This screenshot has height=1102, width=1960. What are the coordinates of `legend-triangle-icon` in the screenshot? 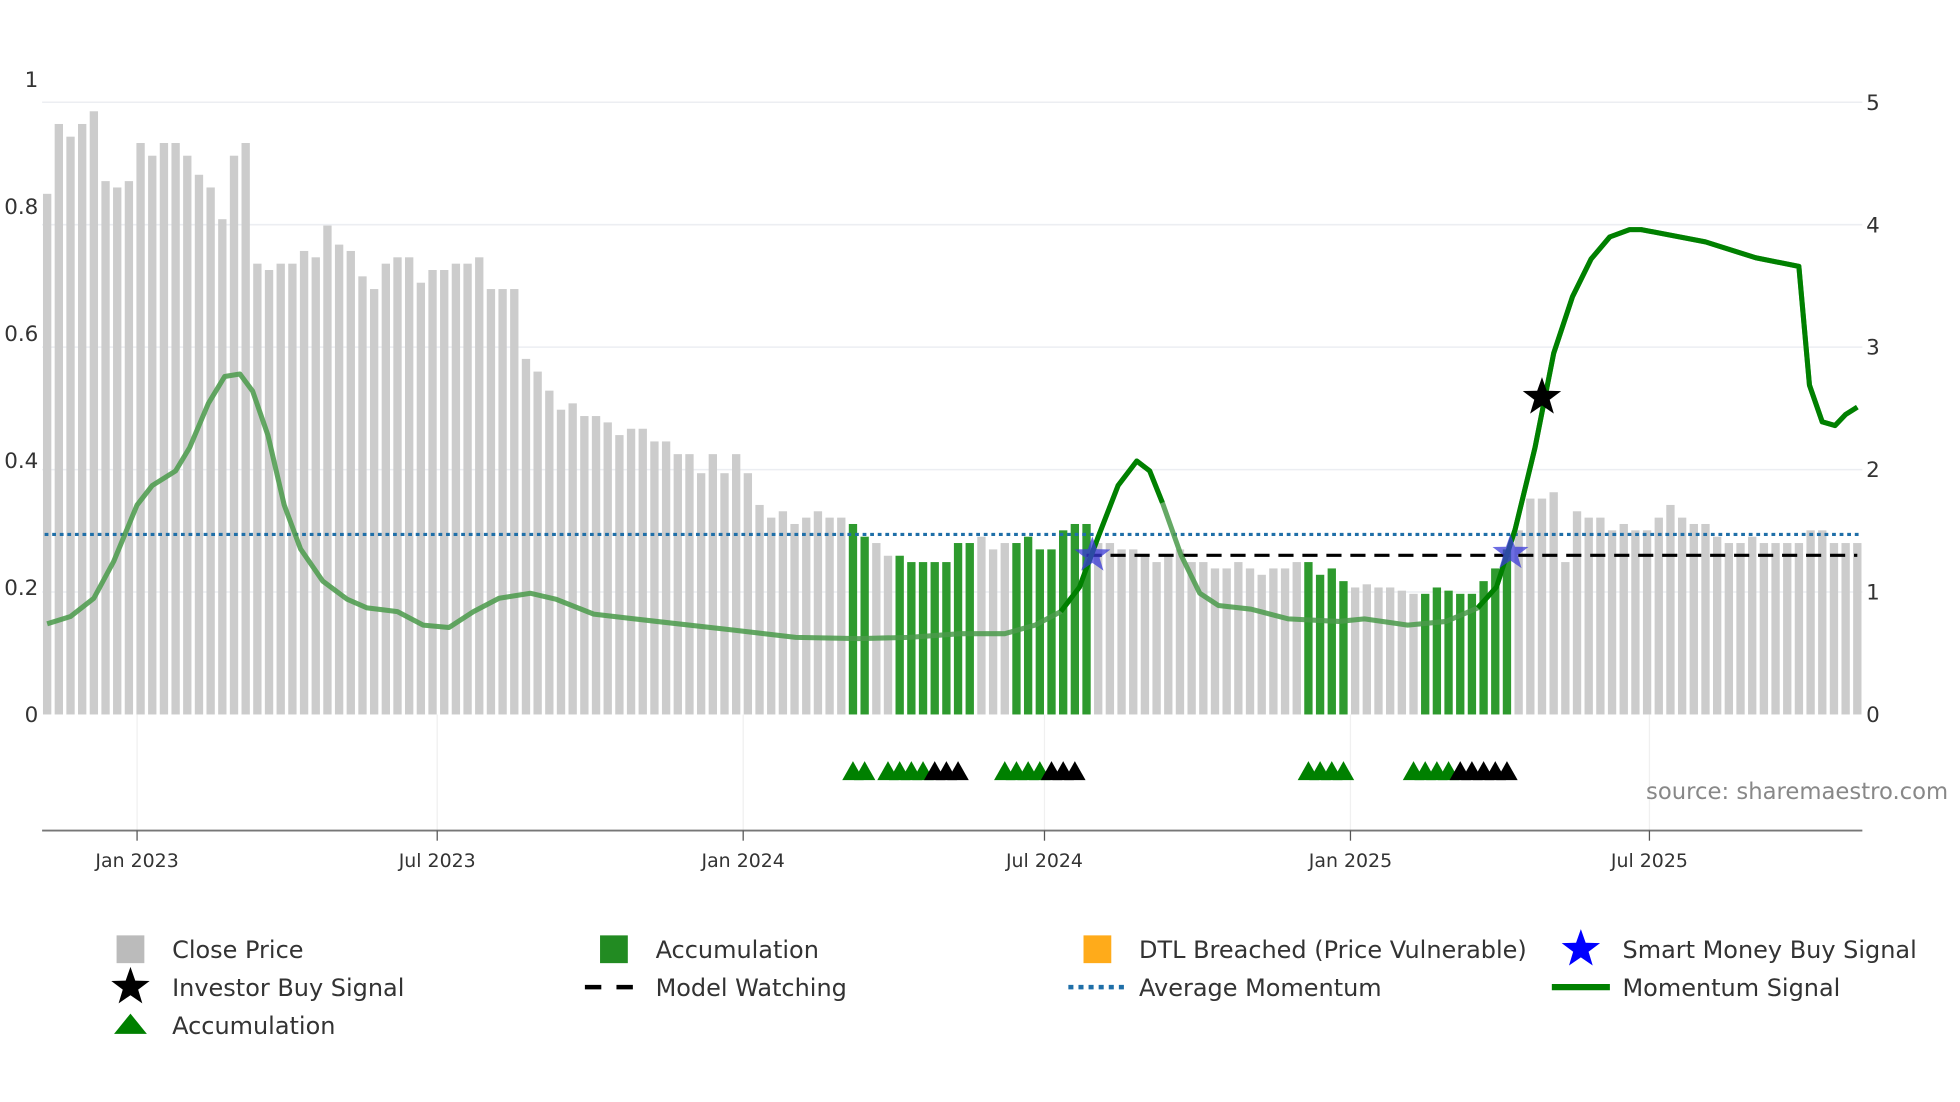 It's located at (130, 1023).